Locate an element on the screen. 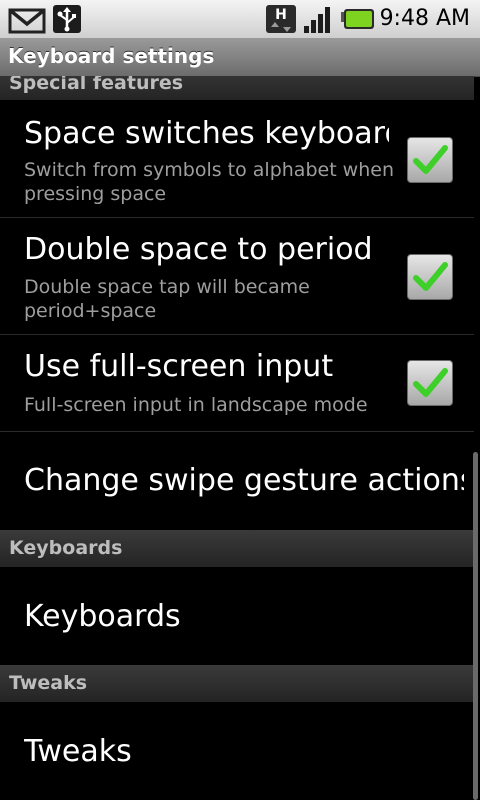 This screenshot has width=480, height=800. setting-row-tweaks: Tweaks is located at coordinates (237, 751).